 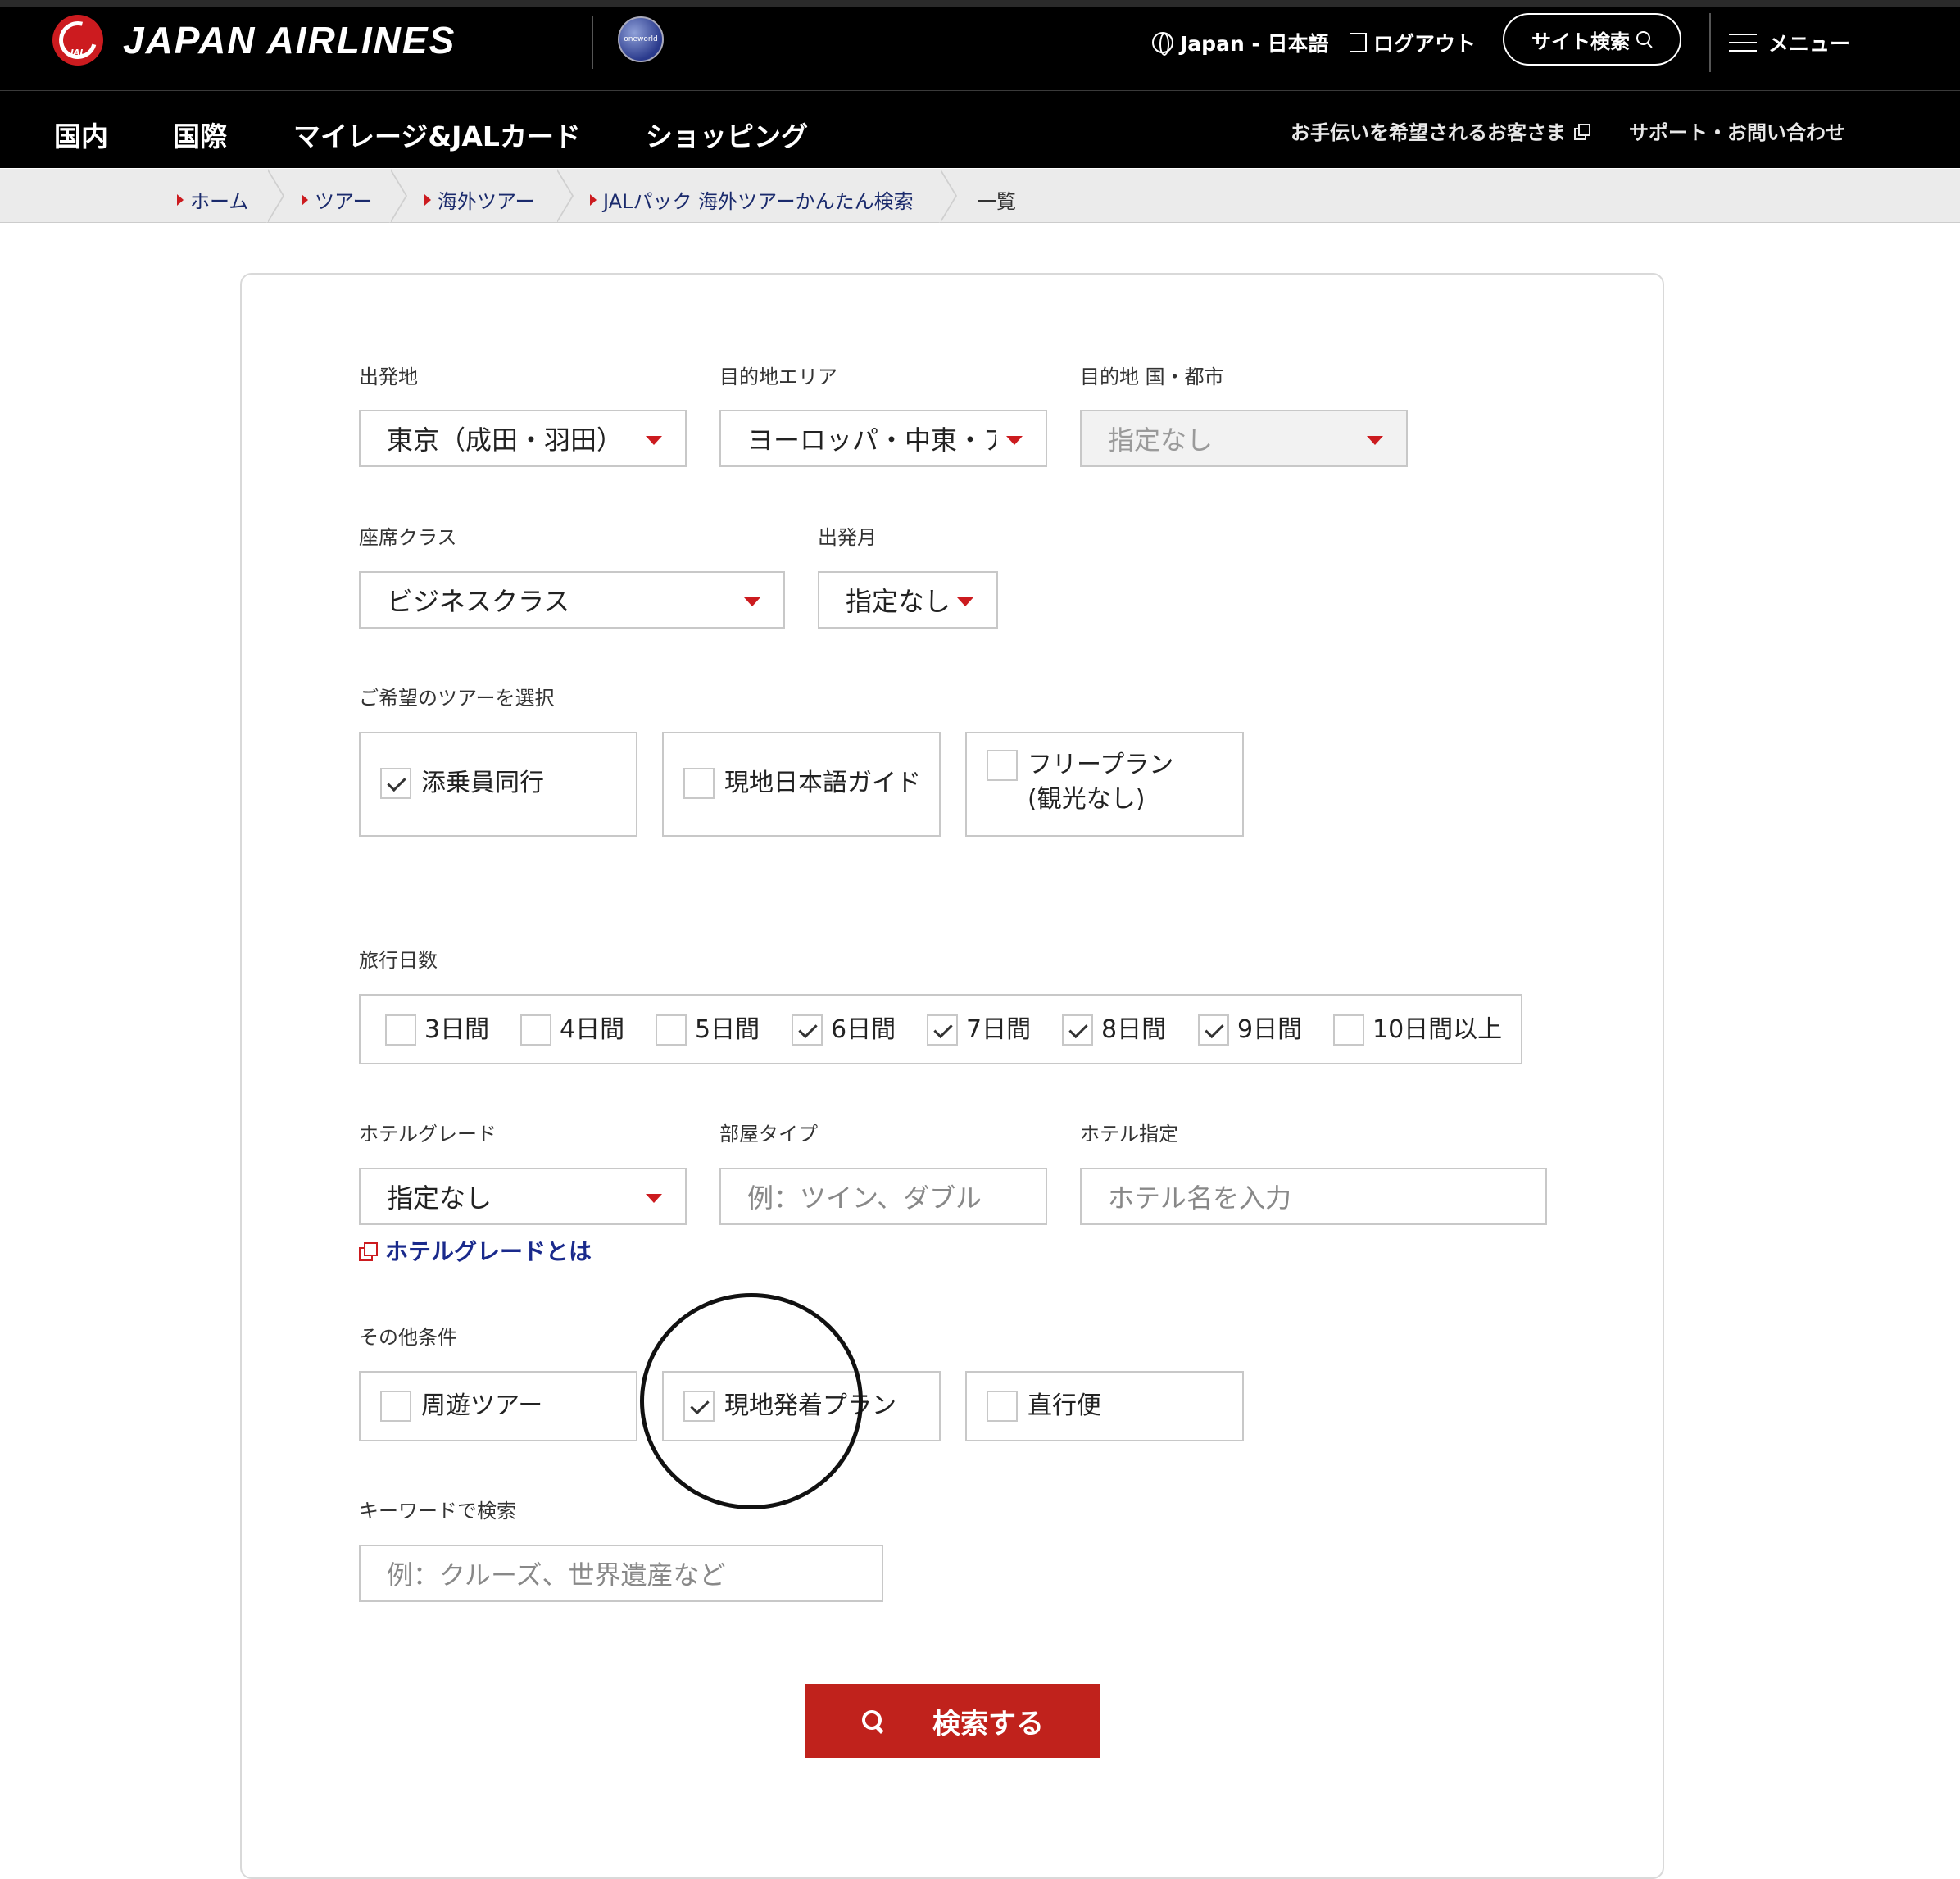 What do you see at coordinates (400, 1030) in the screenshot?
I see `day-3-checkbox` at bounding box center [400, 1030].